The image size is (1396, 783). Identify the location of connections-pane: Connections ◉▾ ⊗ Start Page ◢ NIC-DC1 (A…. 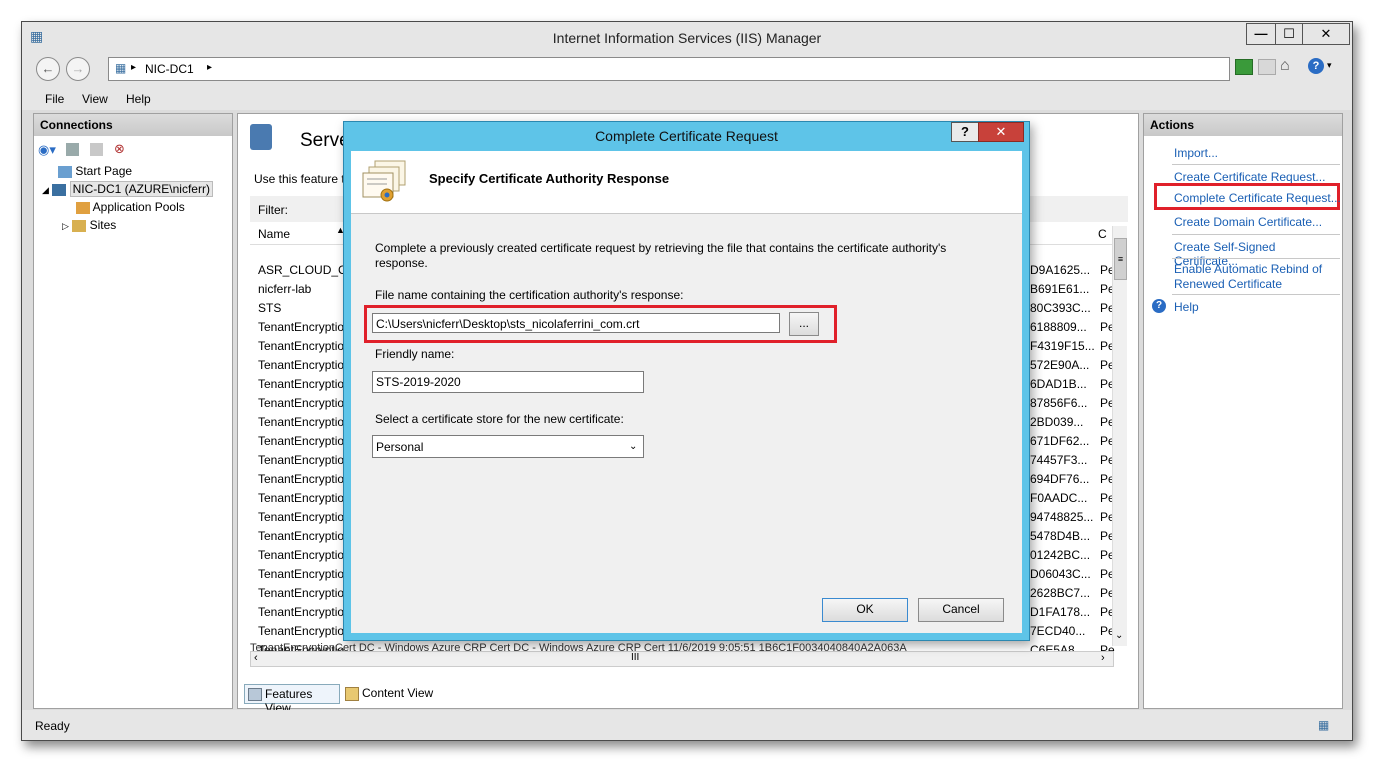
(133, 411).